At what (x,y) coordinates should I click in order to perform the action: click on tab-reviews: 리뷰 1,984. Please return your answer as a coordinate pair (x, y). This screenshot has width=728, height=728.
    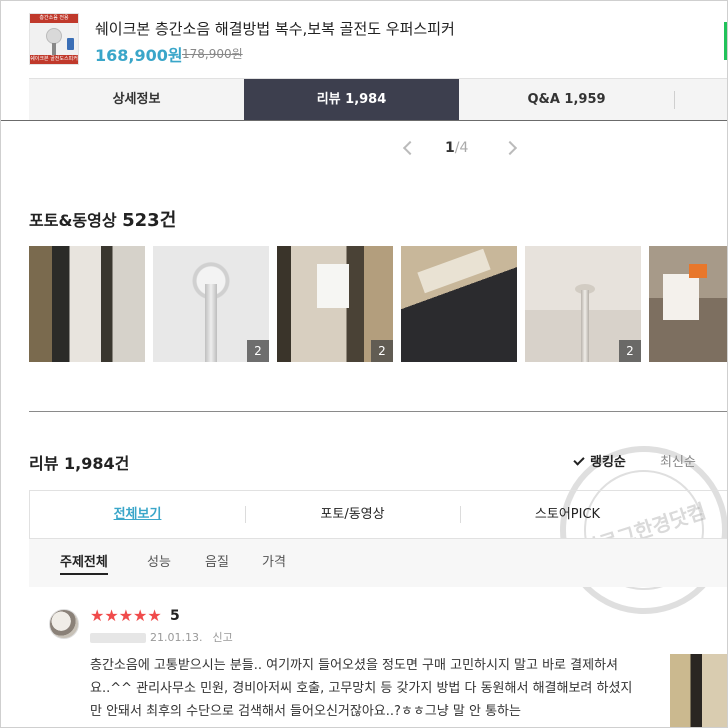
    Looking at the image, I should click on (351, 100).